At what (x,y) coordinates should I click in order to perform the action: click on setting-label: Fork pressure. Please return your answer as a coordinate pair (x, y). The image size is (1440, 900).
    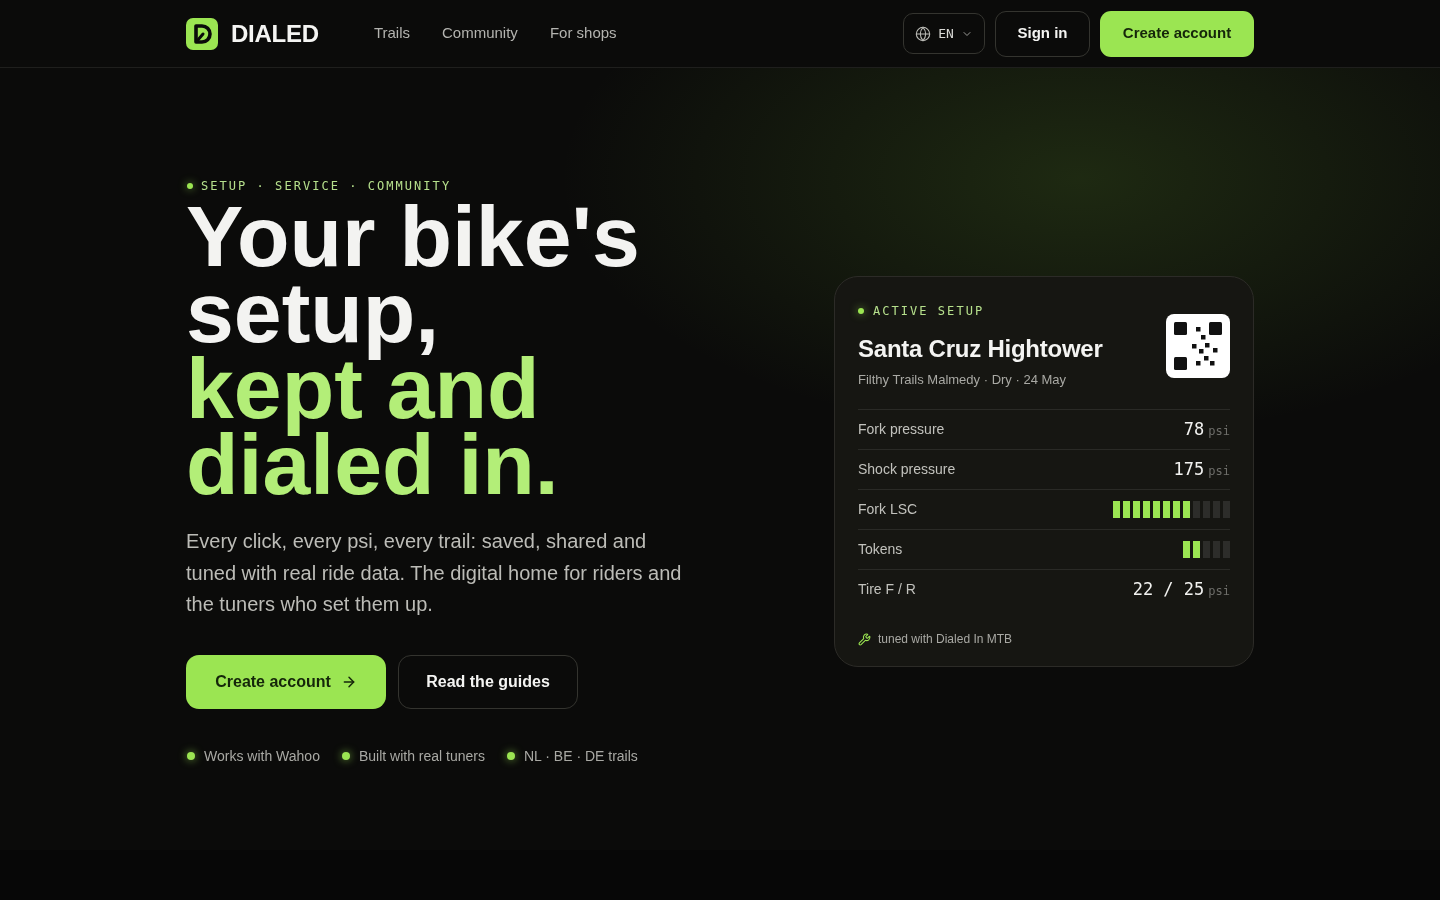
    Looking at the image, I should click on (901, 430).